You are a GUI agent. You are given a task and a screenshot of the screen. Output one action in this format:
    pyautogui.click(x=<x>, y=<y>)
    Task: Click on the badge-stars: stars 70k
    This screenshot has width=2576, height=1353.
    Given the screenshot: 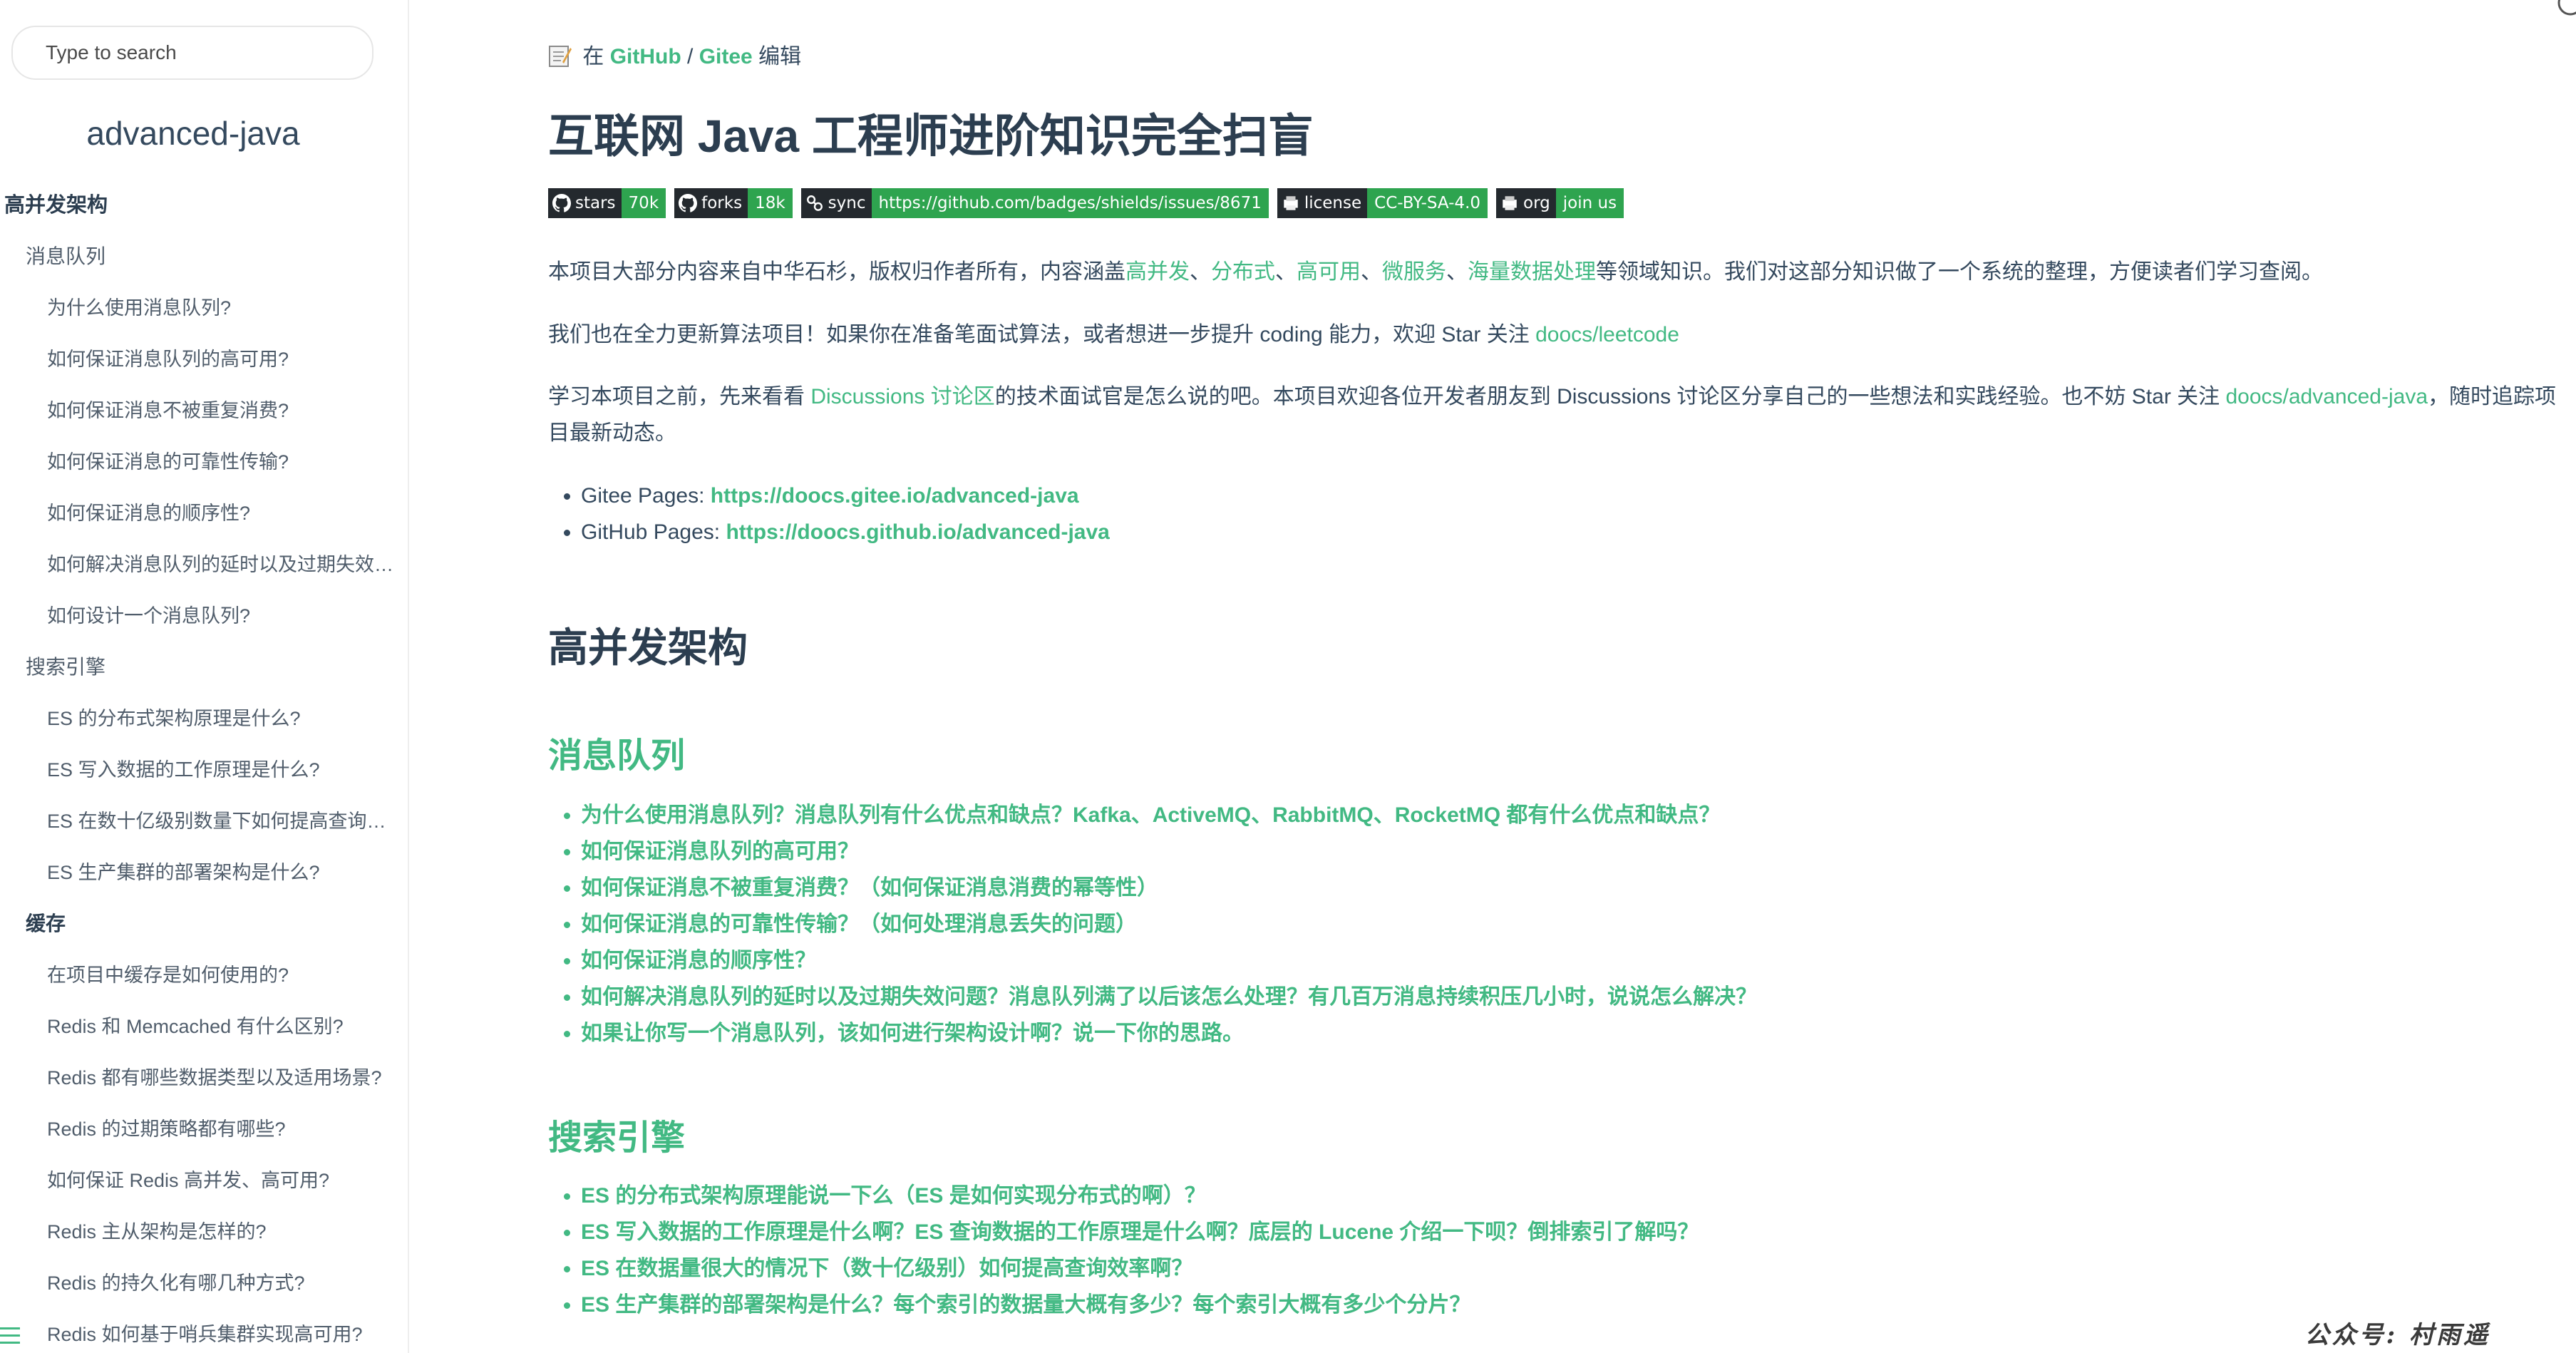 What is the action you would take?
    pyautogui.click(x=607, y=203)
    